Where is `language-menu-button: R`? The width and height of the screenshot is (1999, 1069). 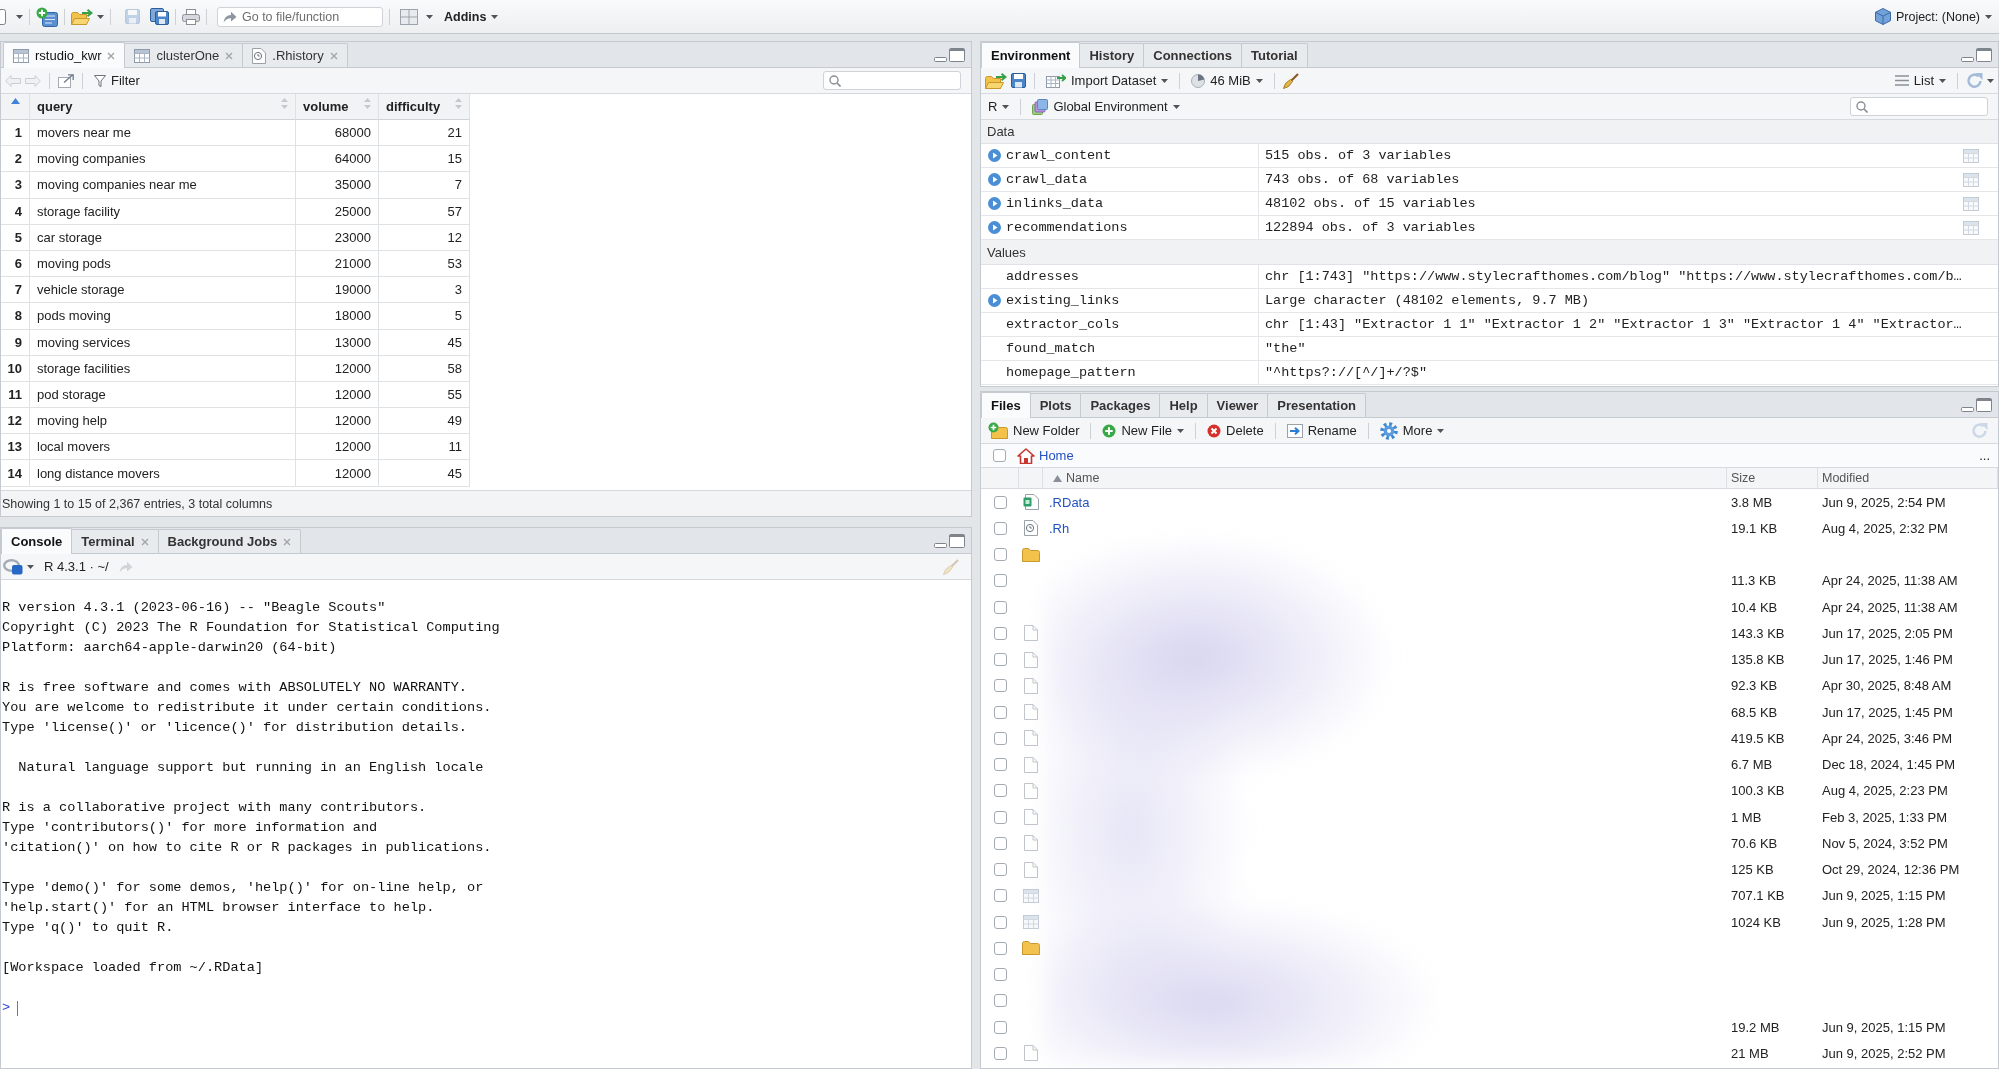 language-menu-button: R is located at coordinates (999, 106).